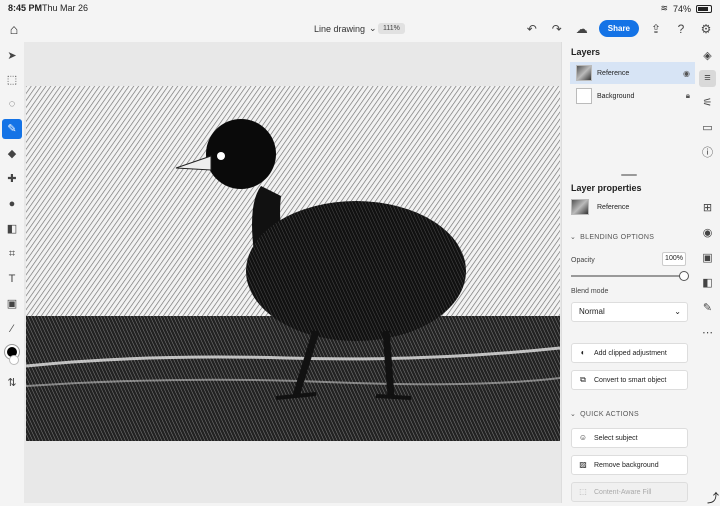  Describe the element at coordinates (583, 491) in the screenshot. I see `content-aware-icon: ⬚` at that location.